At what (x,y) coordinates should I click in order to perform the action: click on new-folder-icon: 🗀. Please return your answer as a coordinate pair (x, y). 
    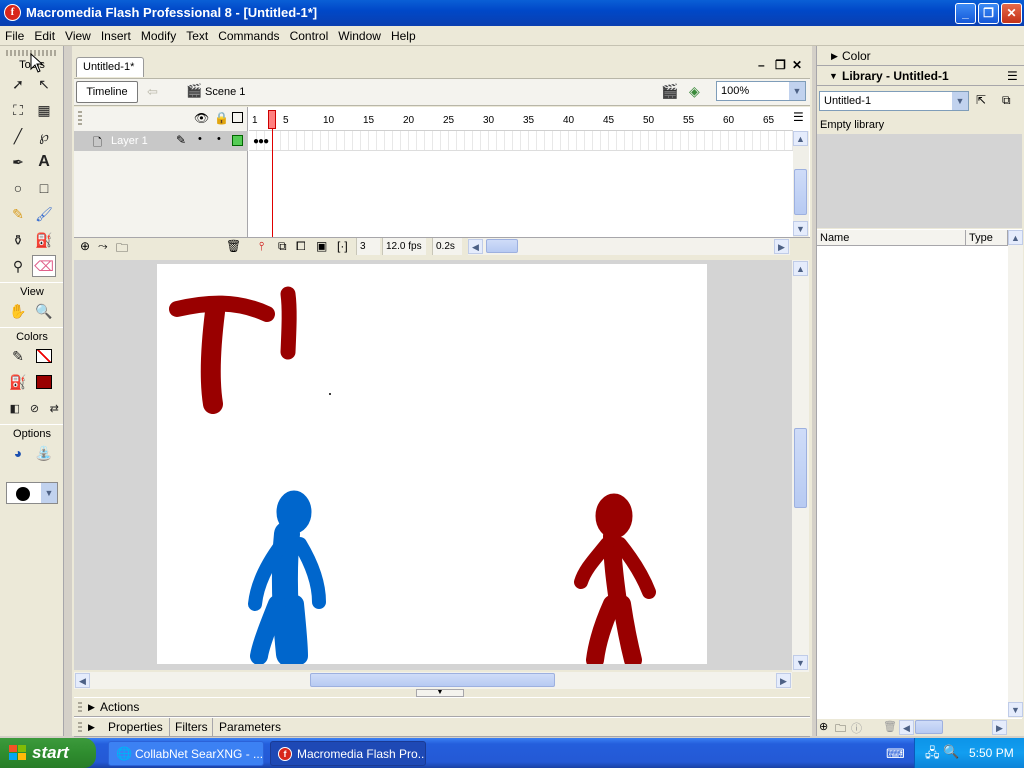
    Looking at the image, I should click on (840, 729).